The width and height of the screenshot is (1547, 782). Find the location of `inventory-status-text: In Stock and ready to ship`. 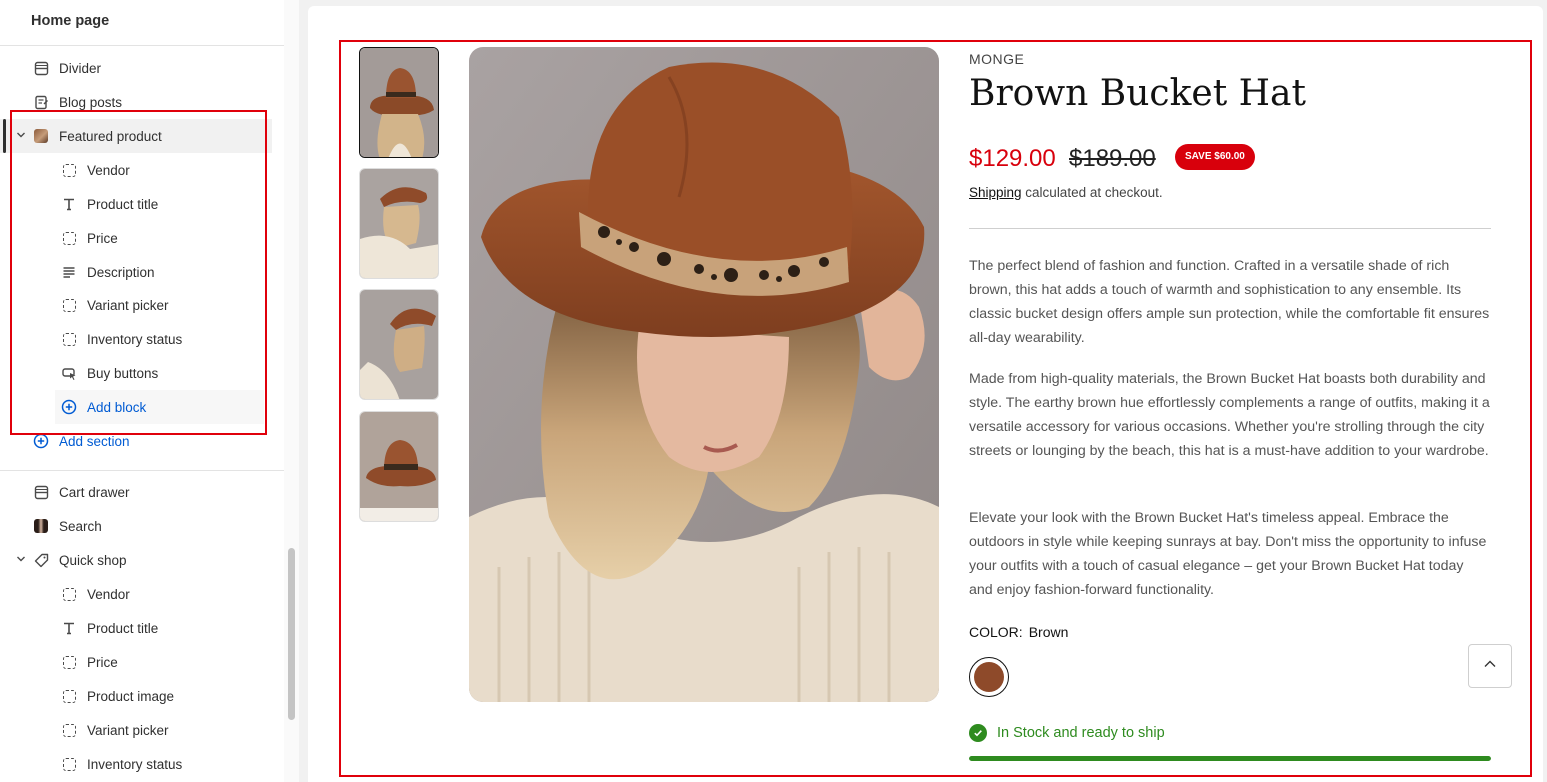

inventory-status-text: In Stock and ready to ship is located at coordinates (1081, 733).